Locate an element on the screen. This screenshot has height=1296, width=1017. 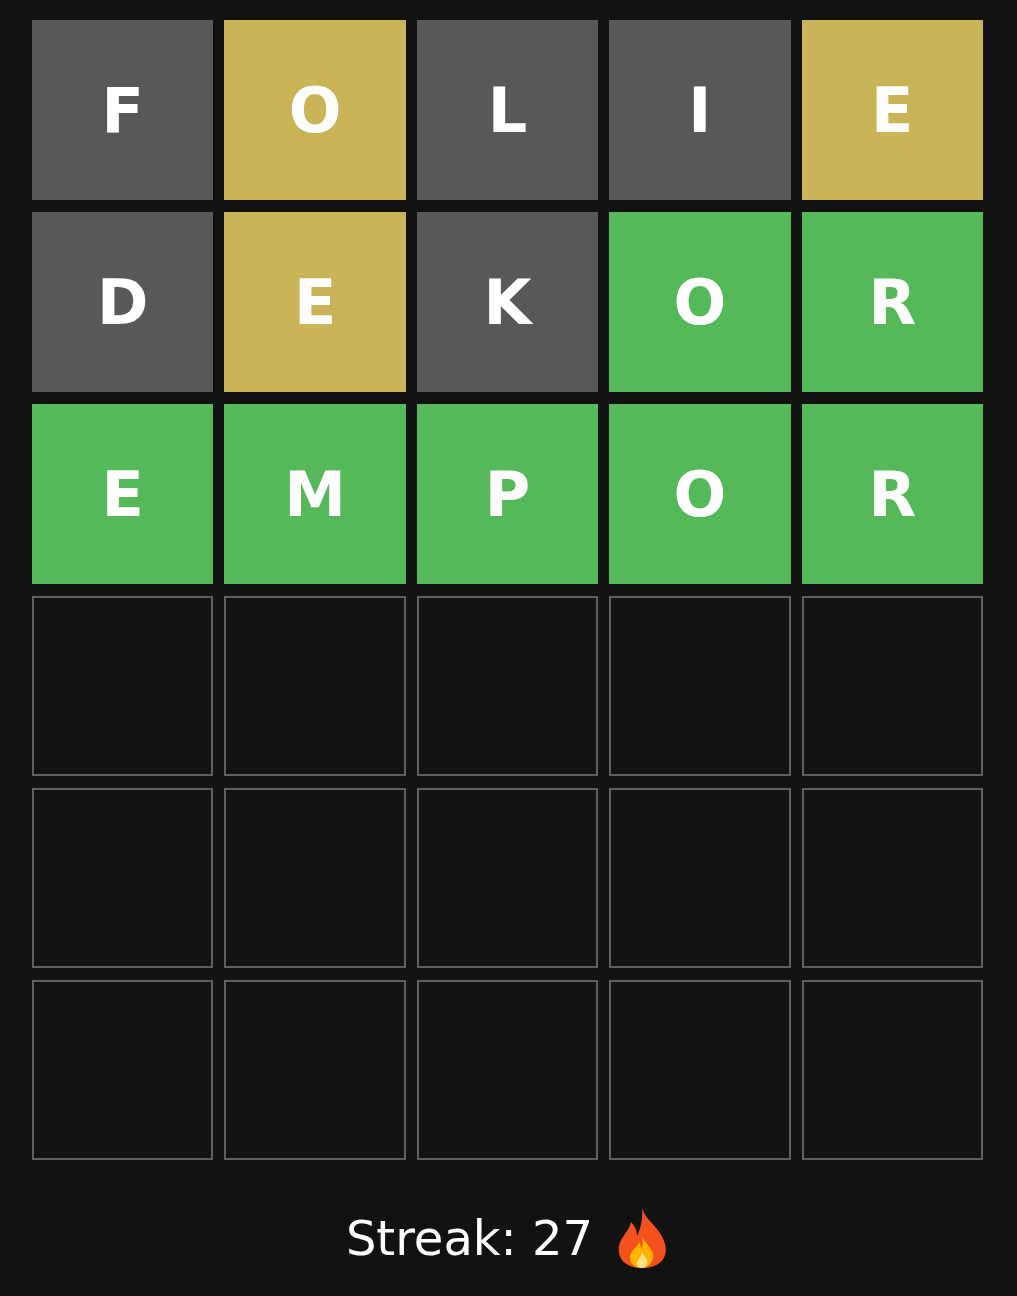
letter-tile: K is located at coordinates (507, 302).